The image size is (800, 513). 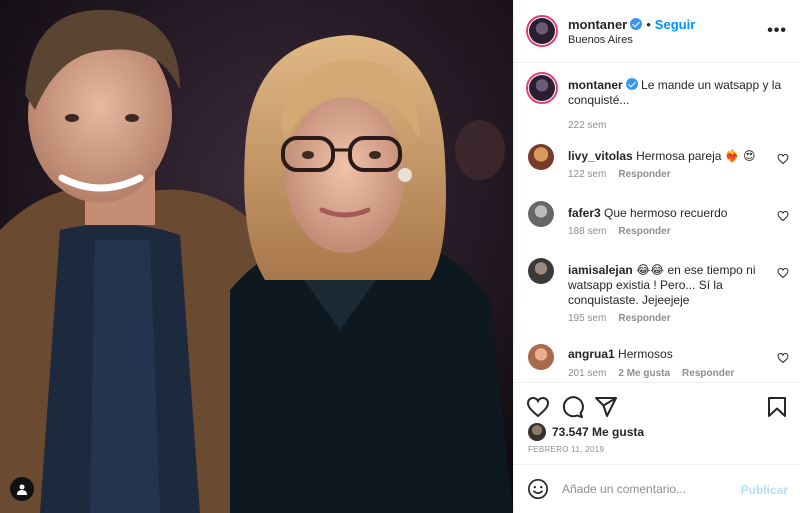 What do you see at coordinates (600, 40) in the screenshot?
I see `post-location: Buenos Aires` at bounding box center [600, 40].